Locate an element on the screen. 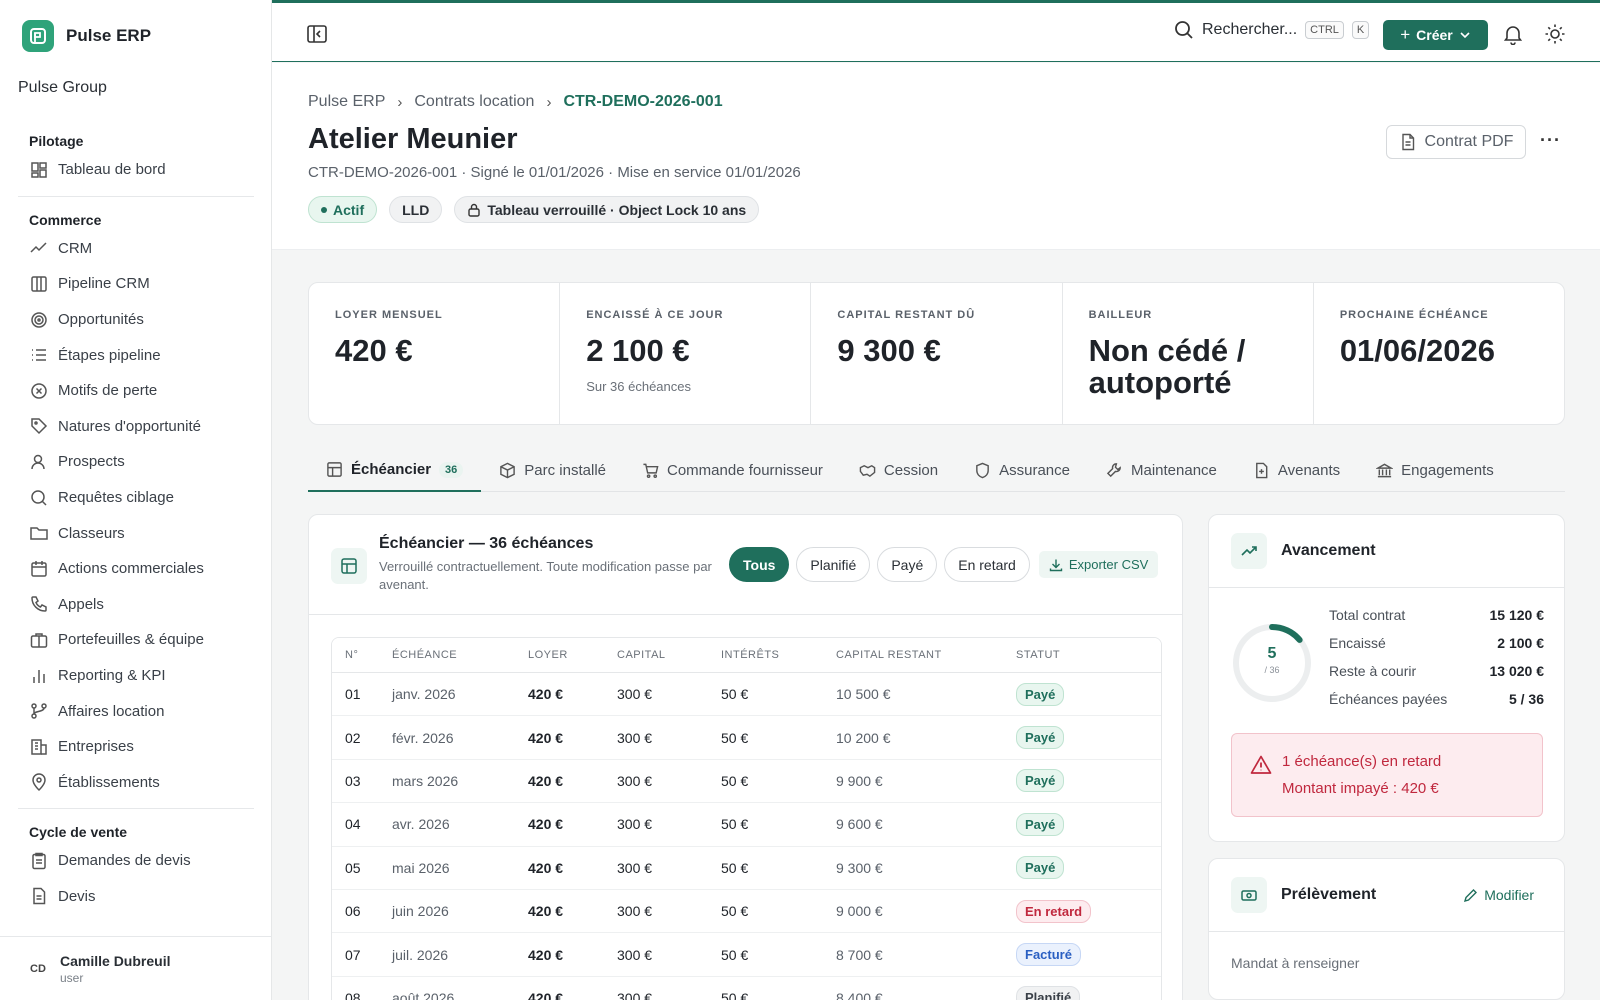 The height and width of the screenshot is (1000, 1600). search-trigger: Rechercher... CTRL K is located at coordinates (1272, 30).